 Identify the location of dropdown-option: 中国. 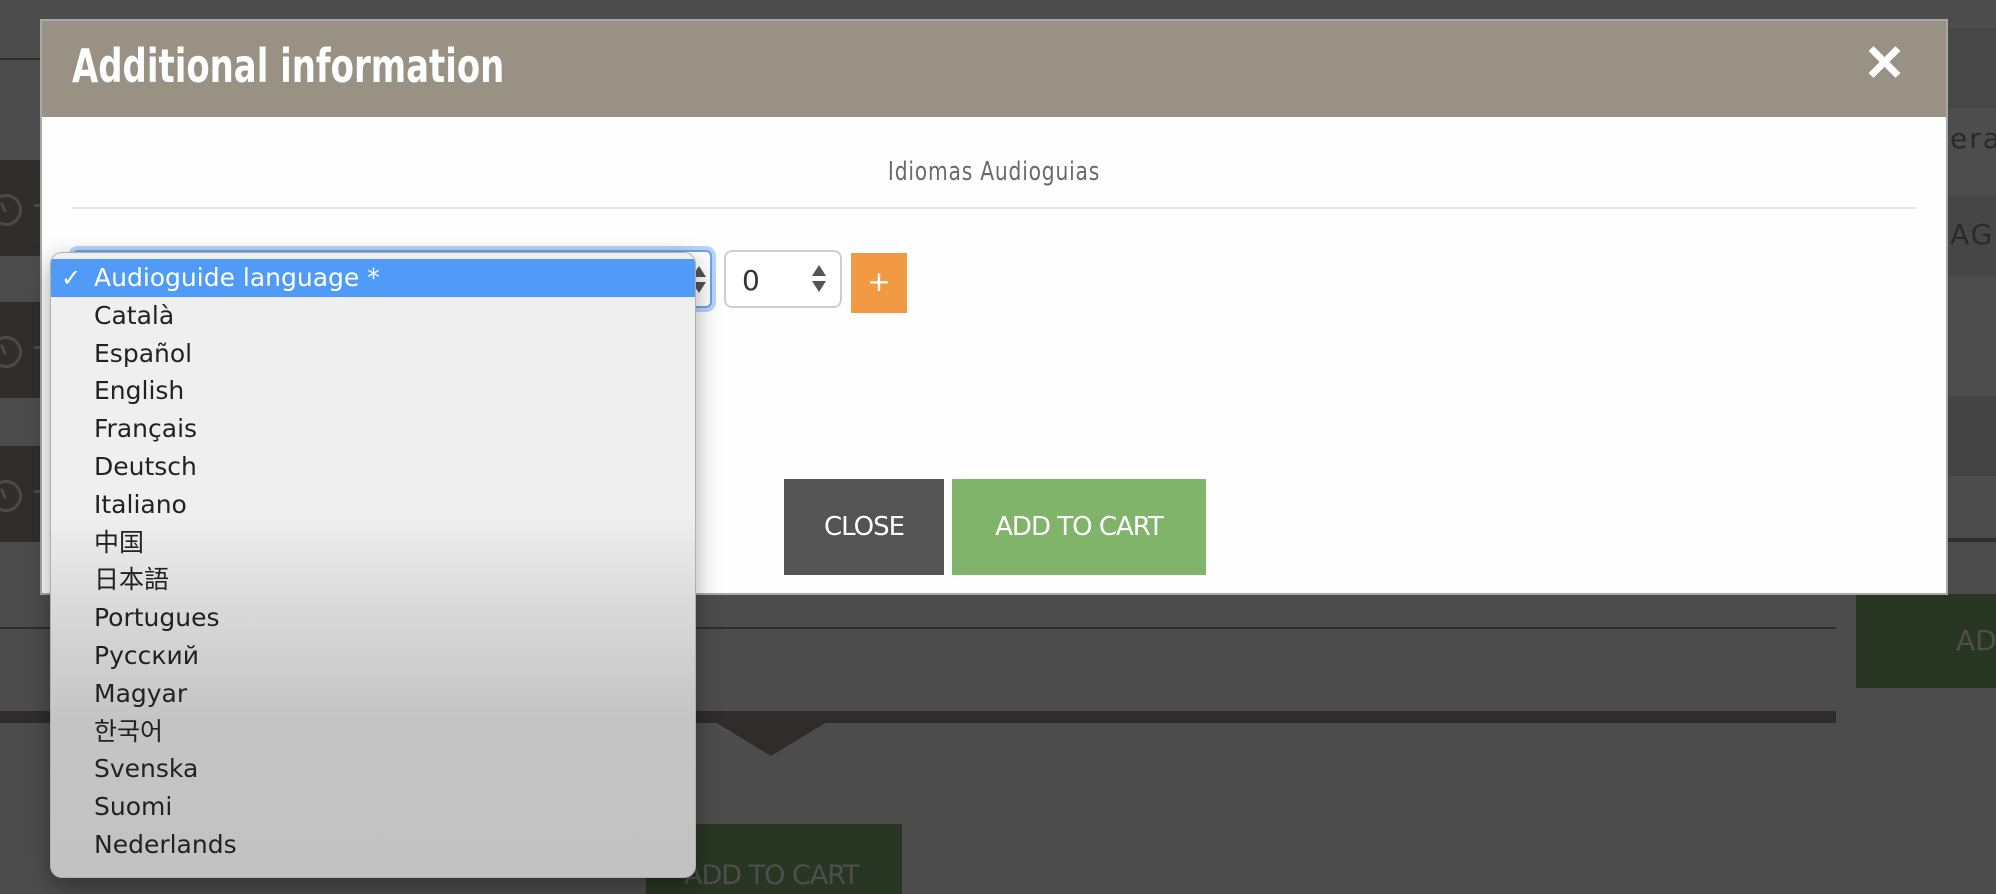
(373, 543).